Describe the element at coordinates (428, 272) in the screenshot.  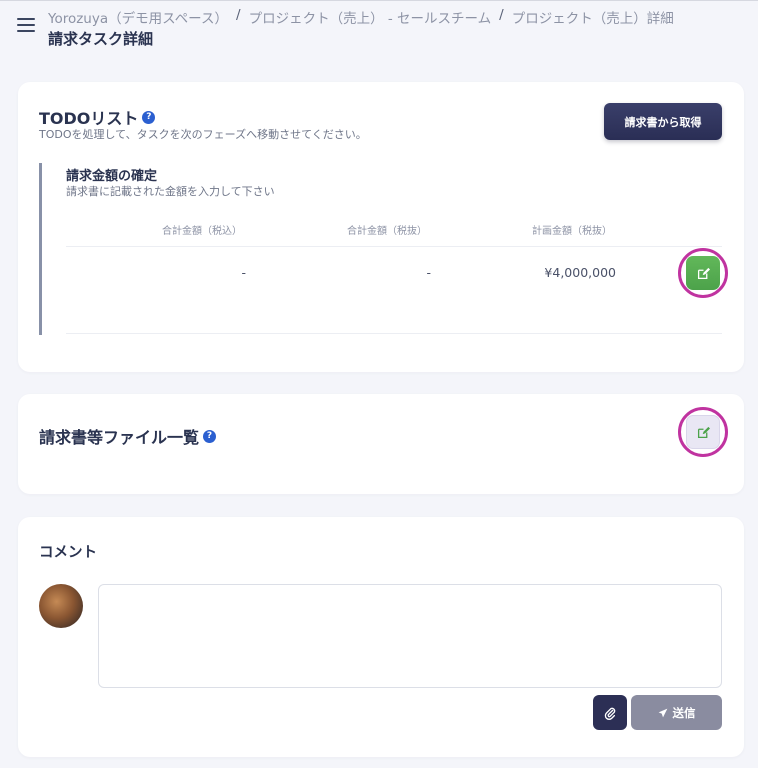
I see `value-total-excl-tax: -` at that location.